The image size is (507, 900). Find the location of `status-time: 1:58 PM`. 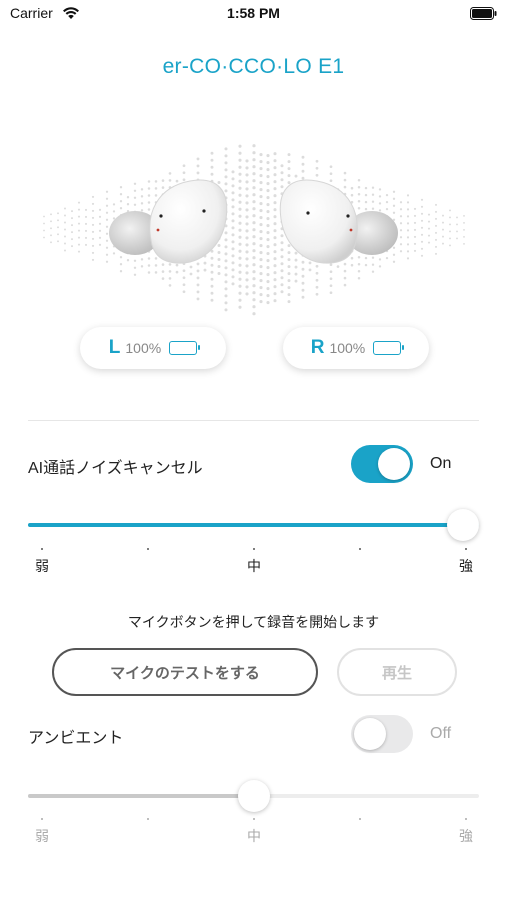

status-time: 1:58 PM is located at coordinates (253, 13).